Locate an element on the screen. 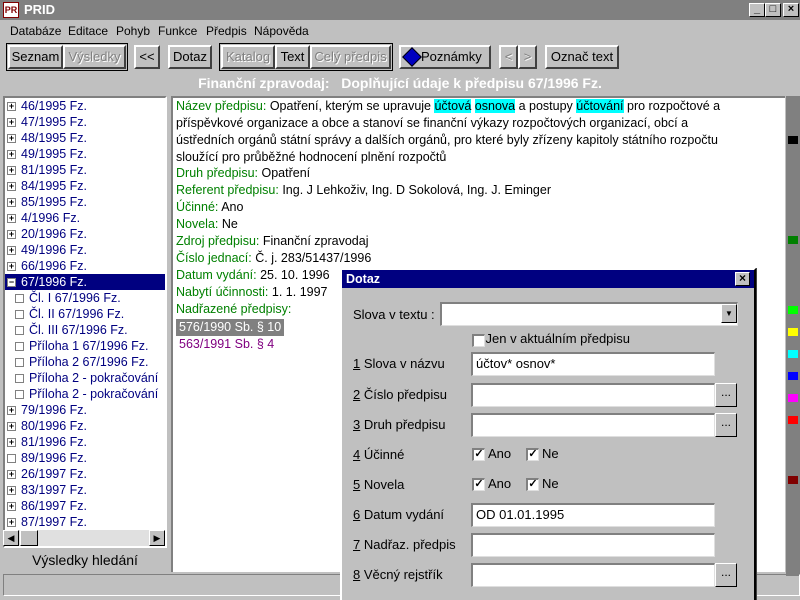 The height and width of the screenshot is (600, 800). tree-child-item: Příloha 2 67/1996 Fz. is located at coordinates (77, 362).